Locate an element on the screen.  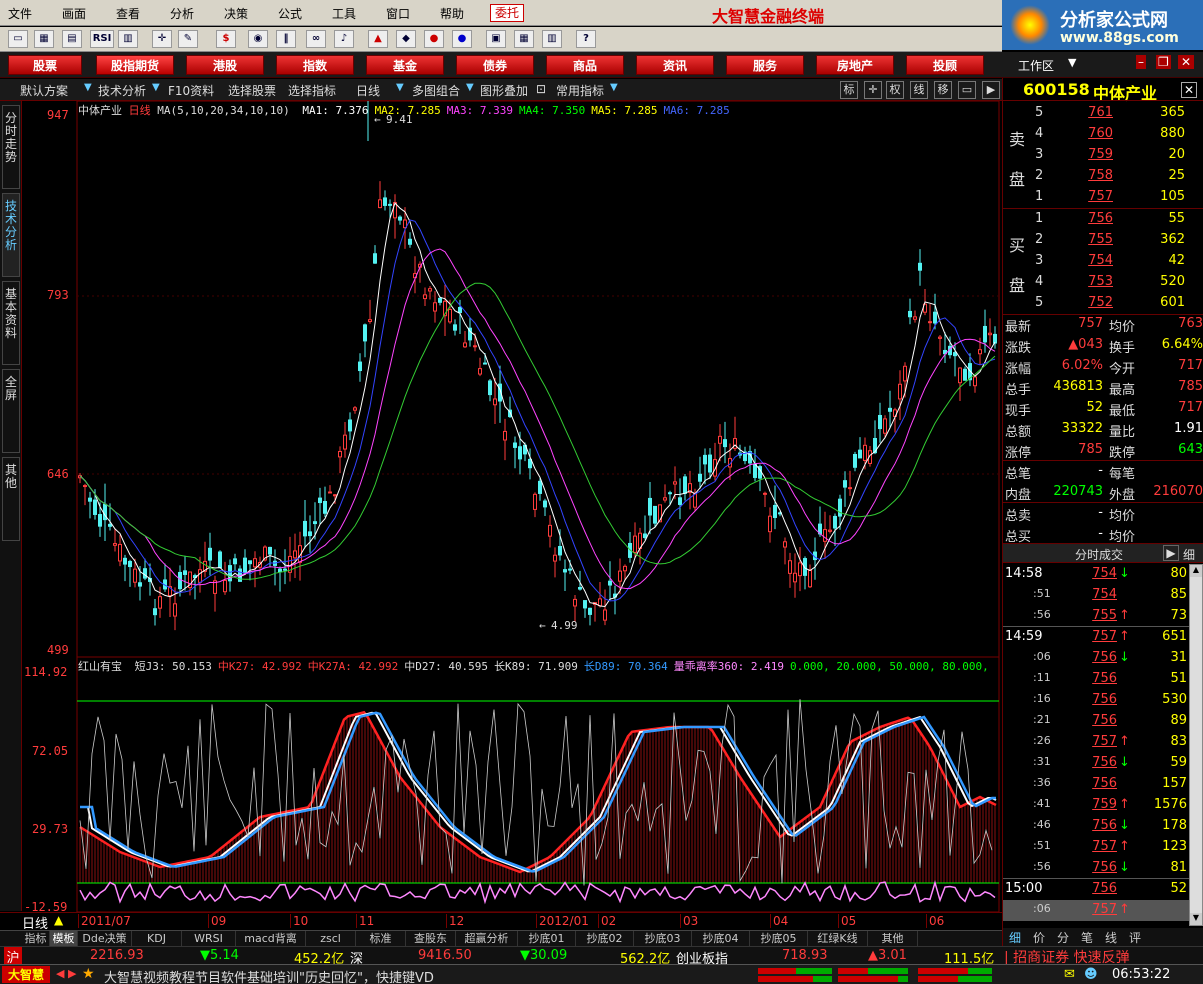
menu-analysis: 分析 is located at coordinates (182, 13).